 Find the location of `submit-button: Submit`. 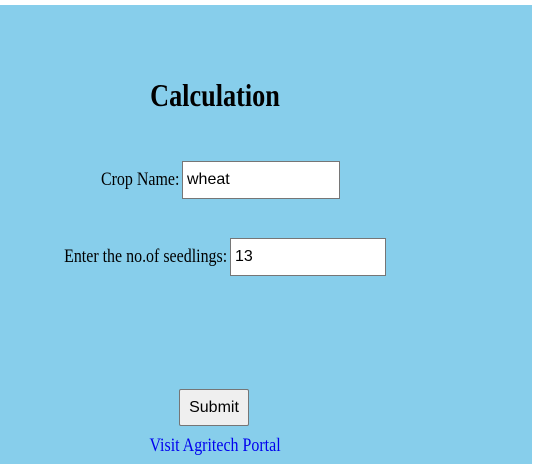

submit-button: Submit is located at coordinates (214, 407).